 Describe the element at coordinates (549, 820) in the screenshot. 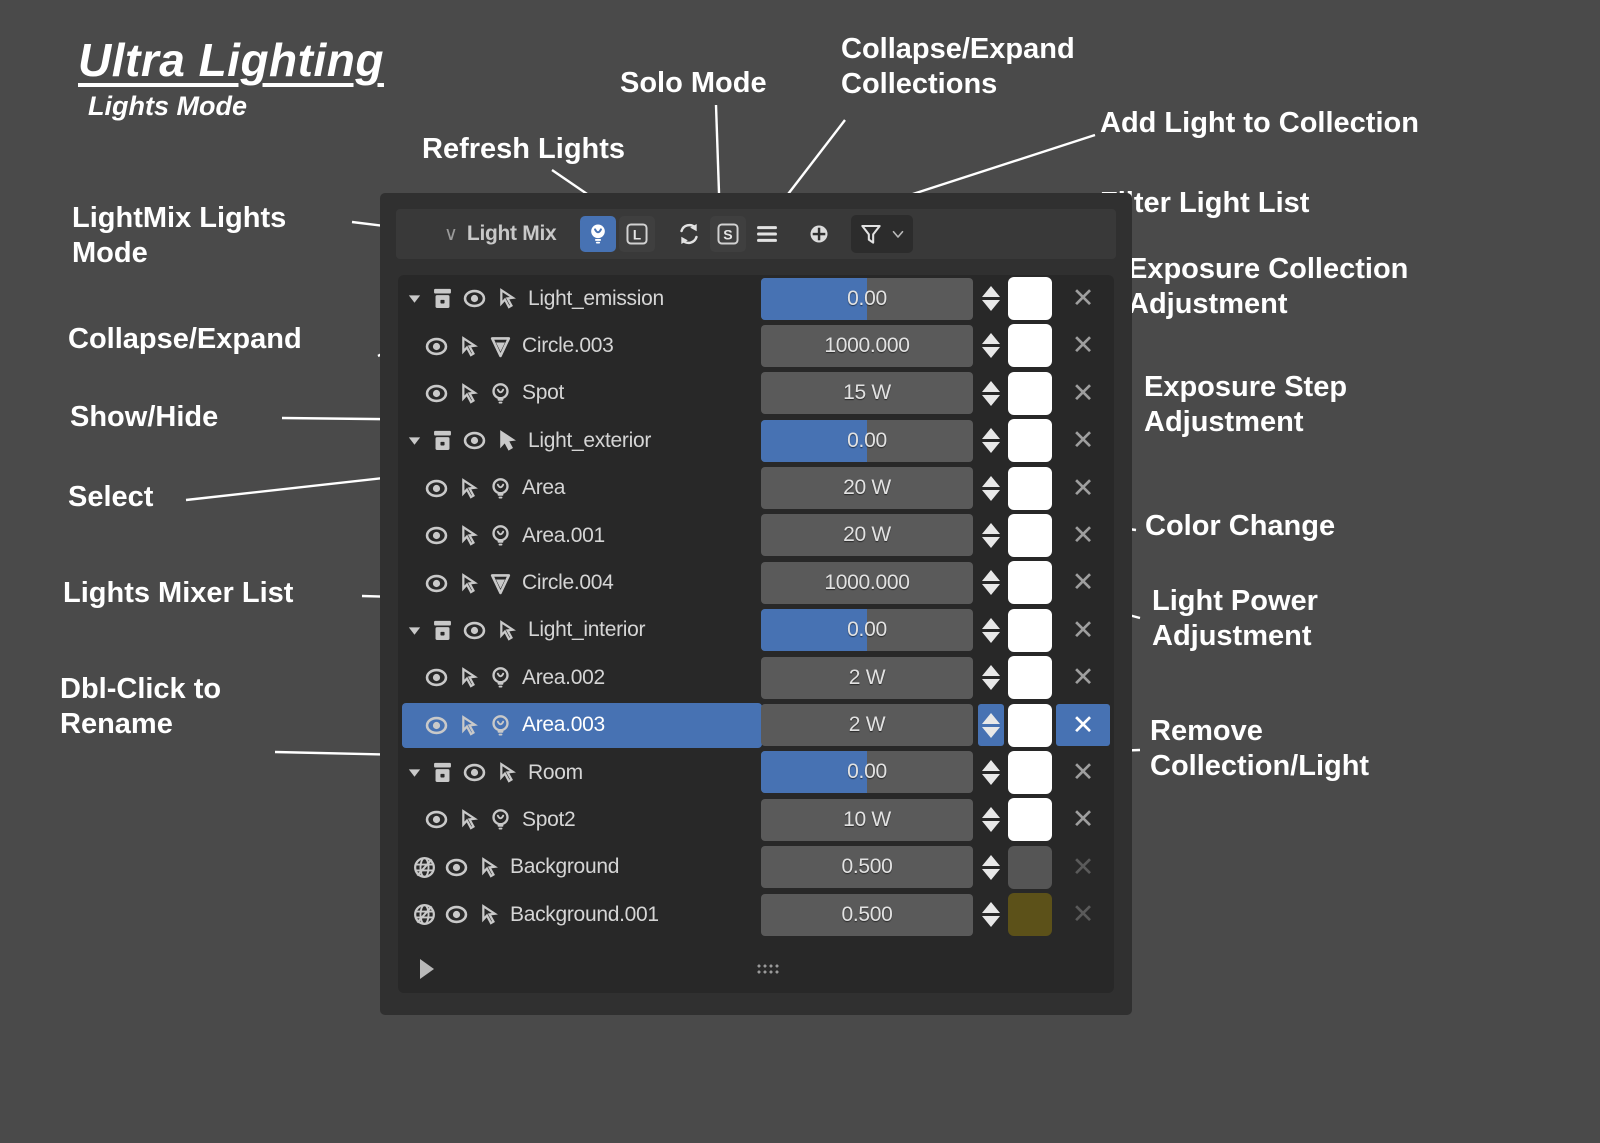

I see `row-label: Spot2` at that location.